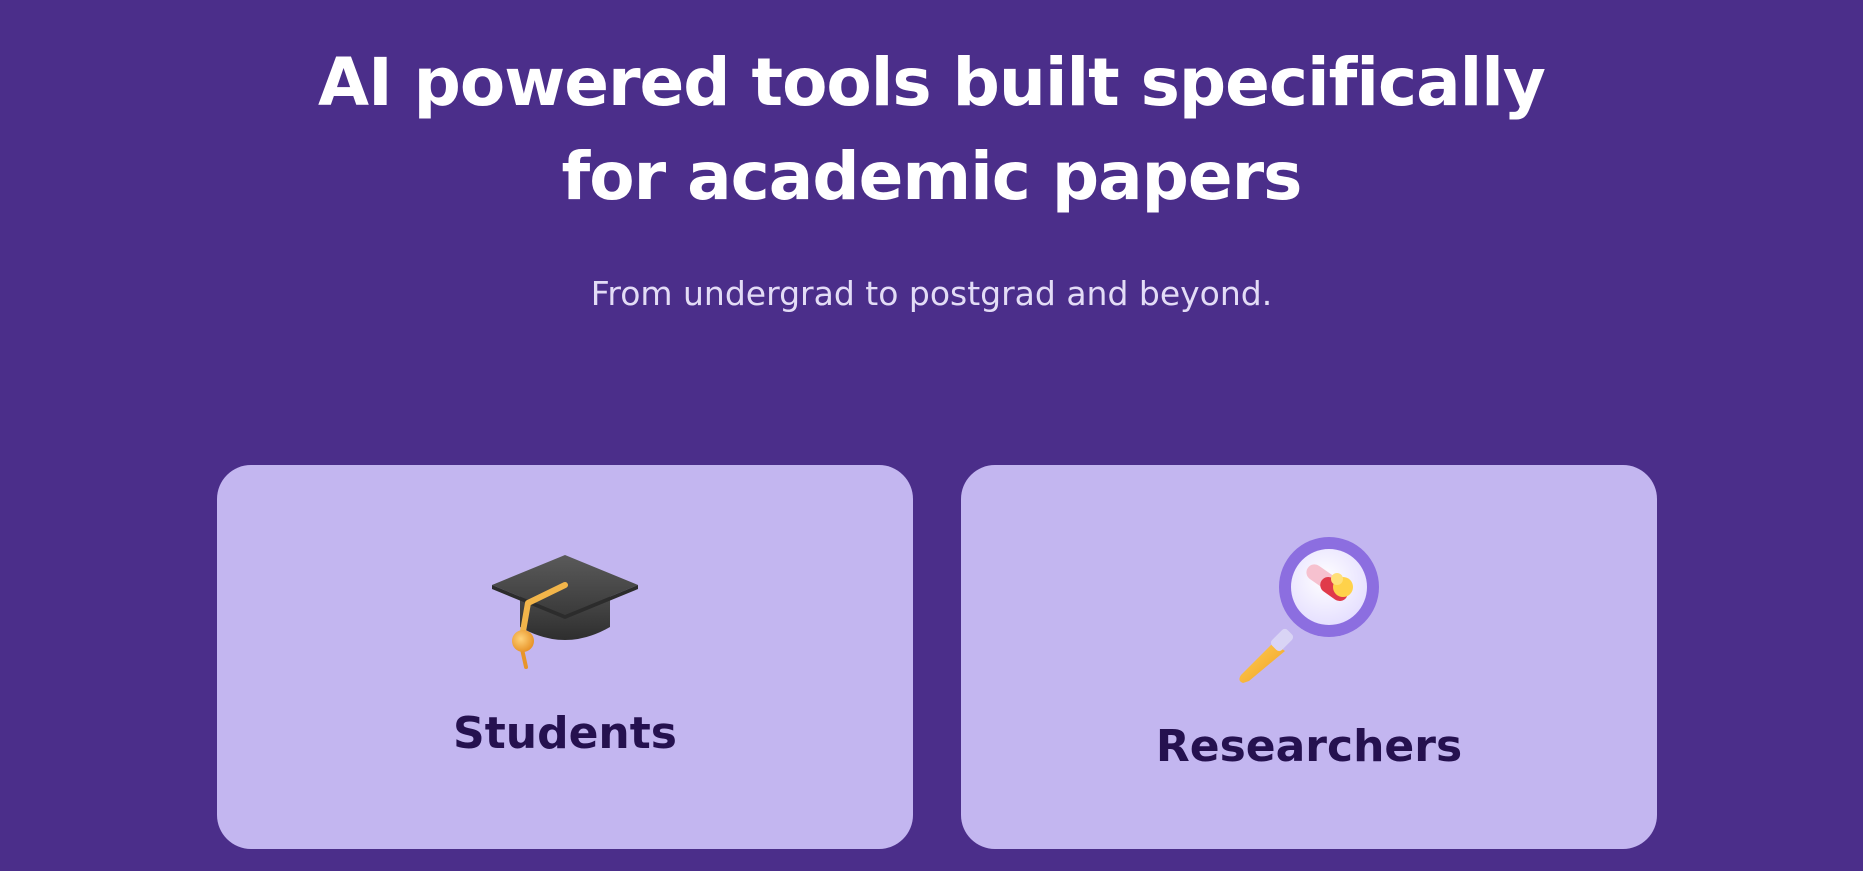  What do you see at coordinates (565, 607) in the screenshot?
I see `graduation-cap-icon` at bounding box center [565, 607].